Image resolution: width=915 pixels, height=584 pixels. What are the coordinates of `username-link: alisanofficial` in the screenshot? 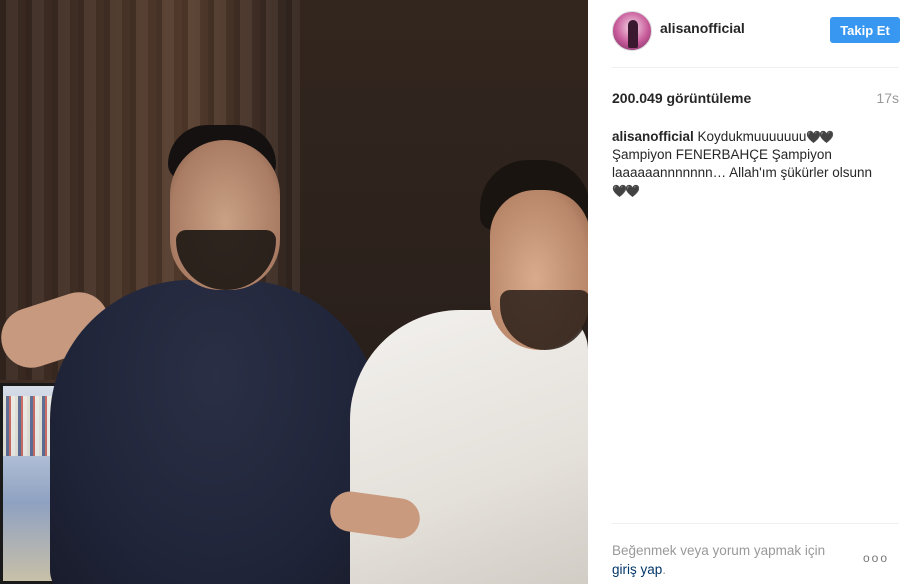 It's located at (702, 28).